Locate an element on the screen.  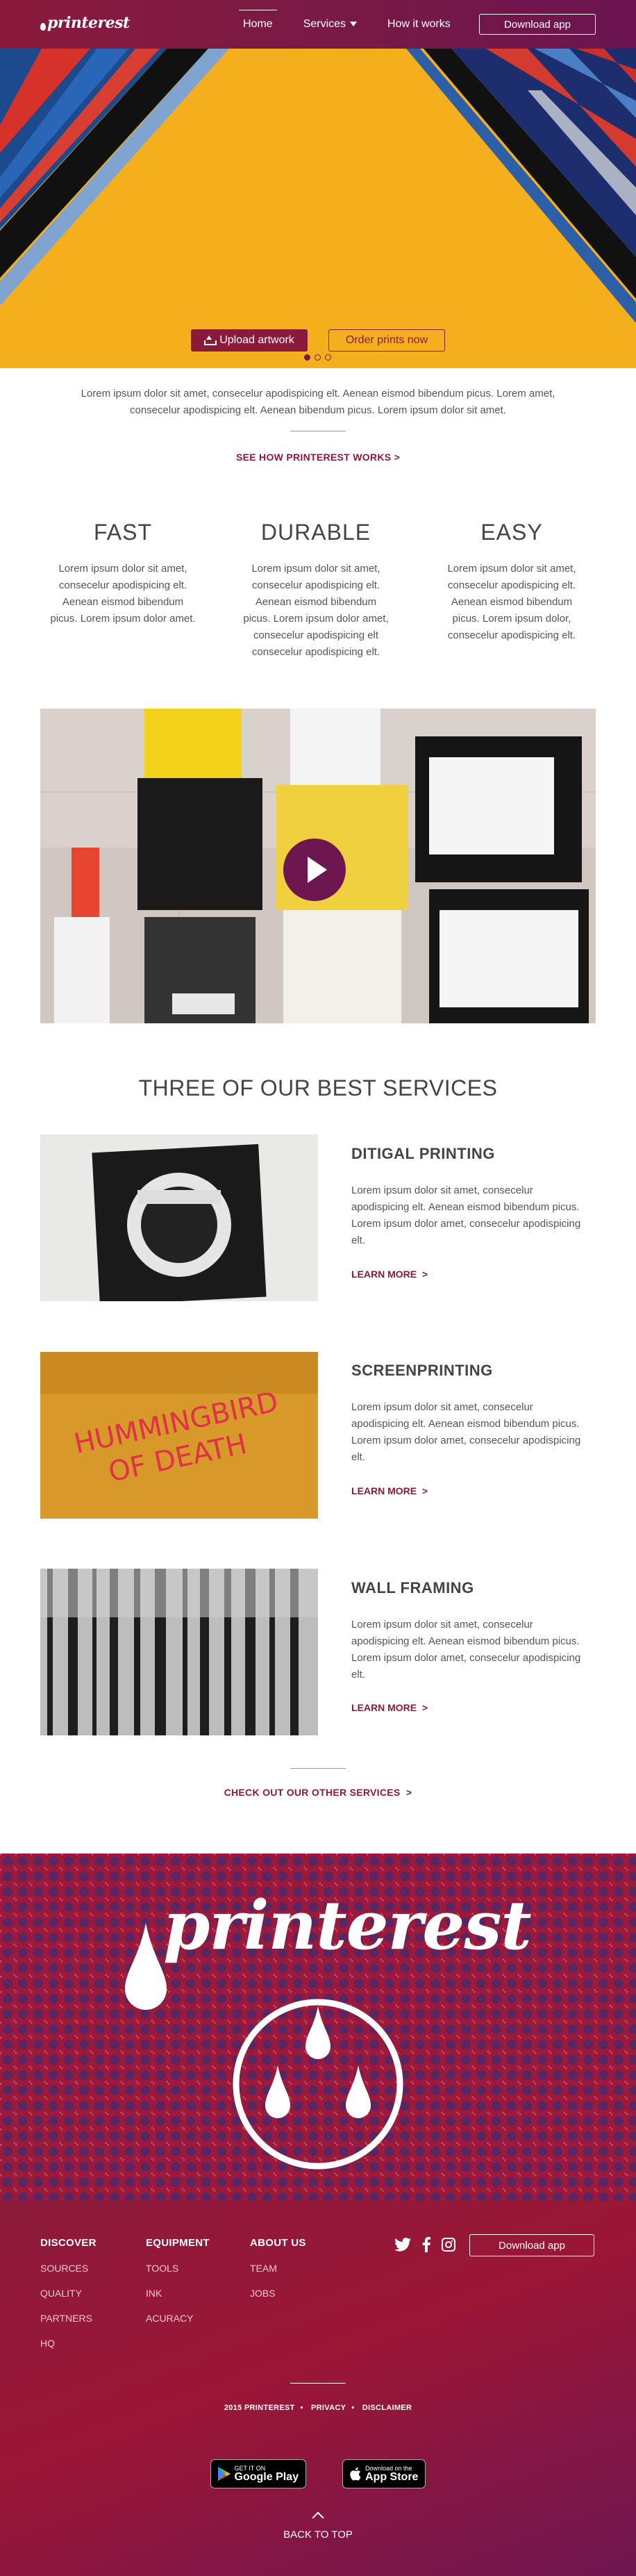
footer-link: HQ is located at coordinates (68, 2344).